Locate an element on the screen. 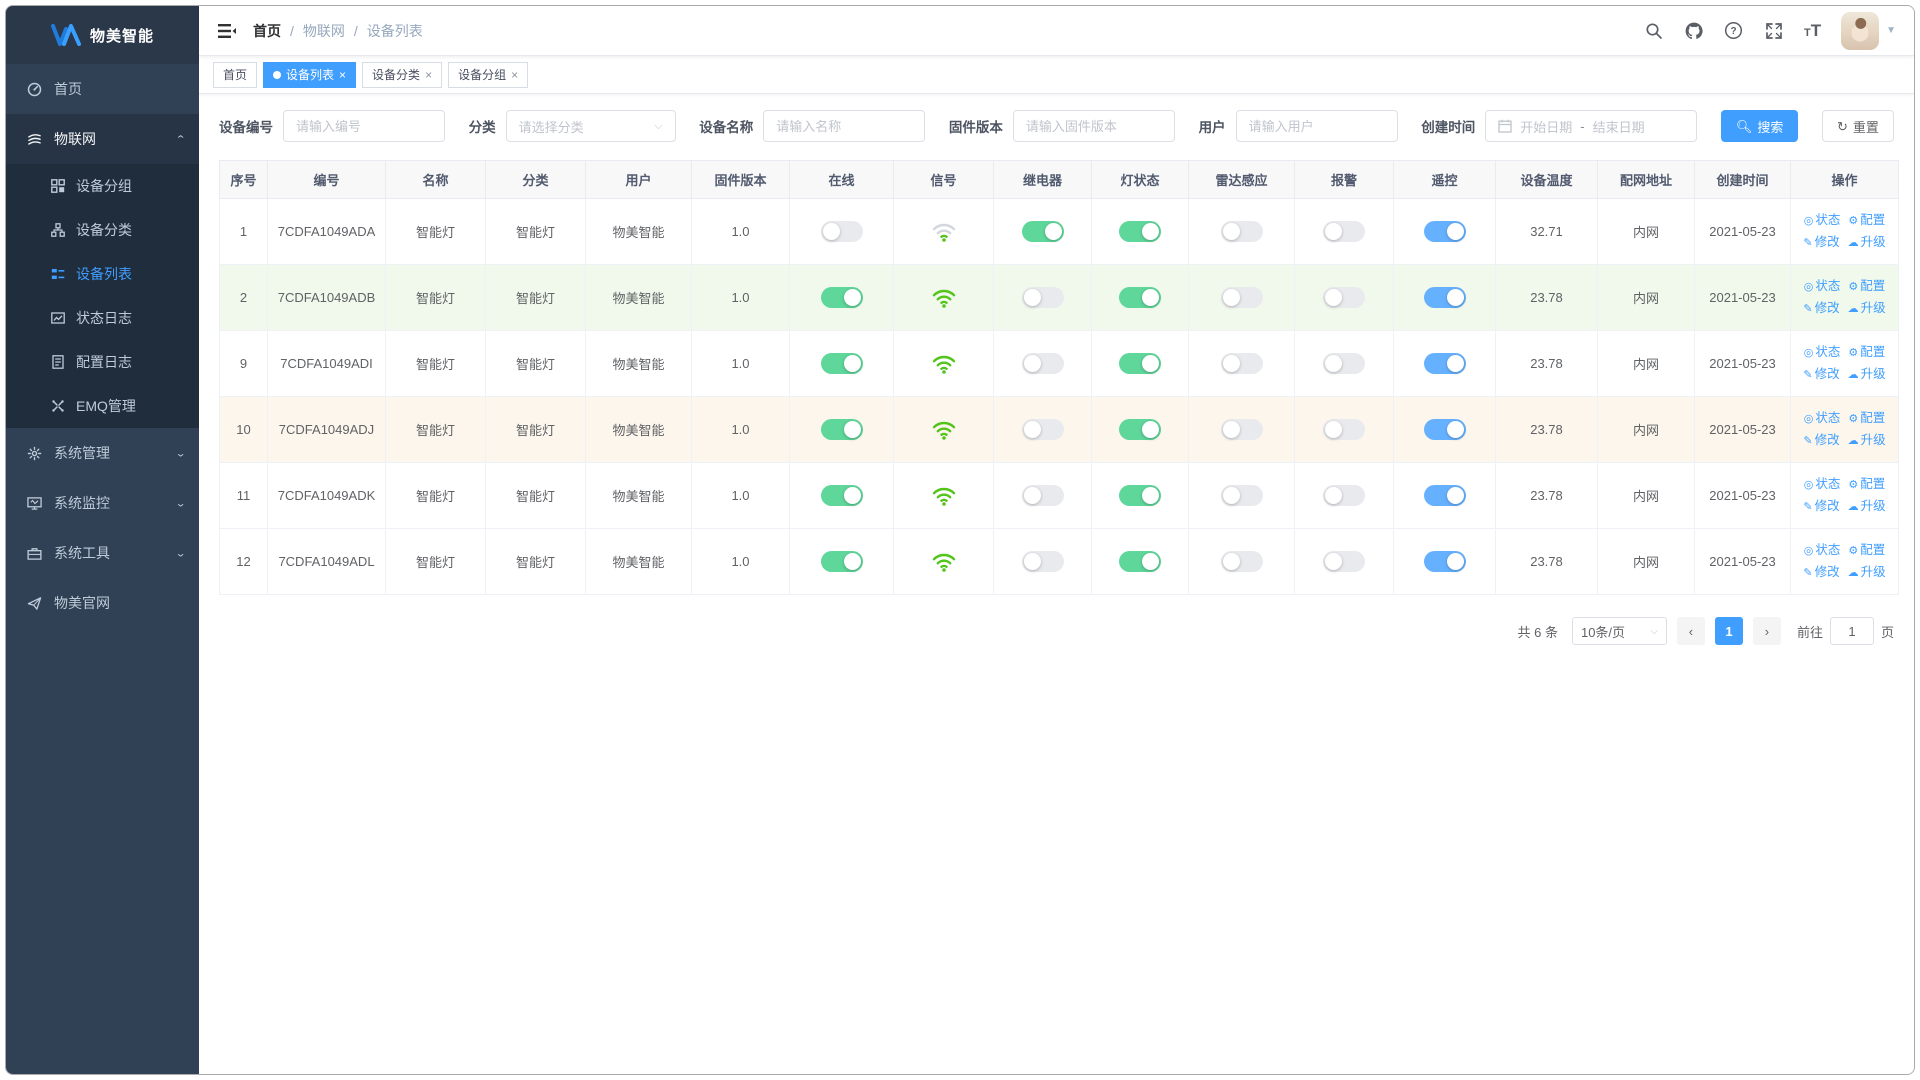 The height and width of the screenshot is (1080, 1920). sidebar-item-emq-manage: EMQ管理 is located at coordinates (102, 406).